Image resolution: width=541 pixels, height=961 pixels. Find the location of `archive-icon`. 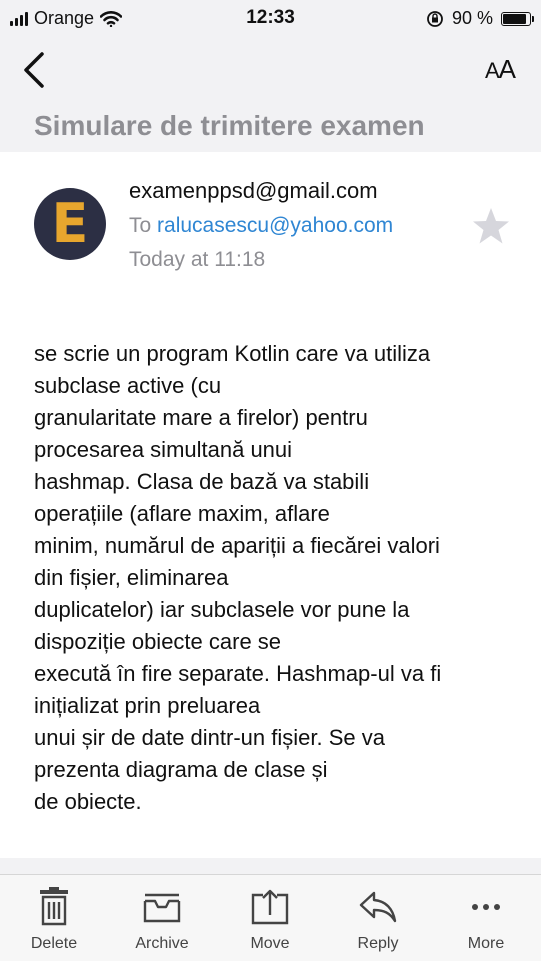

archive-icon is located at coordinates (162, 908).